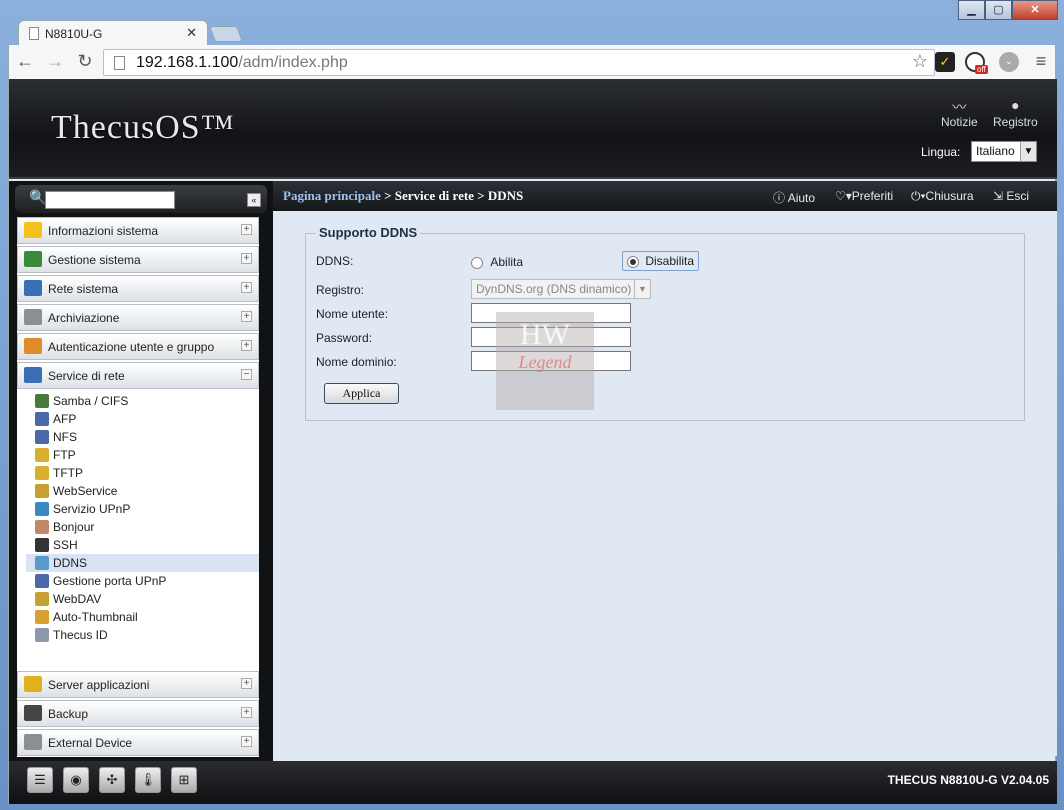 This screenshot has height=810, width=1064. What do you see at coordinates (33, 375) in the screenshot?
I see `network-service-icon` at bounding box center [33, 375].